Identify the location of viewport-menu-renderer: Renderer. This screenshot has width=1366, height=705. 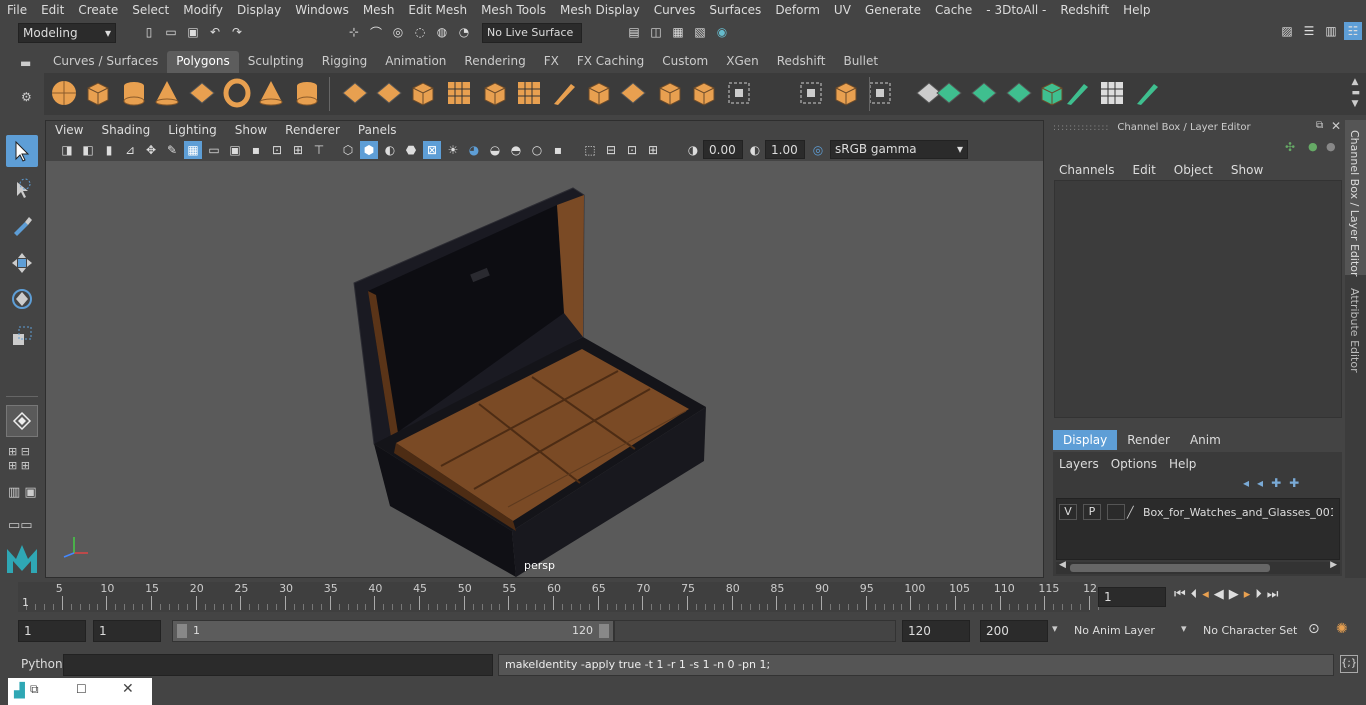
(312, 130).